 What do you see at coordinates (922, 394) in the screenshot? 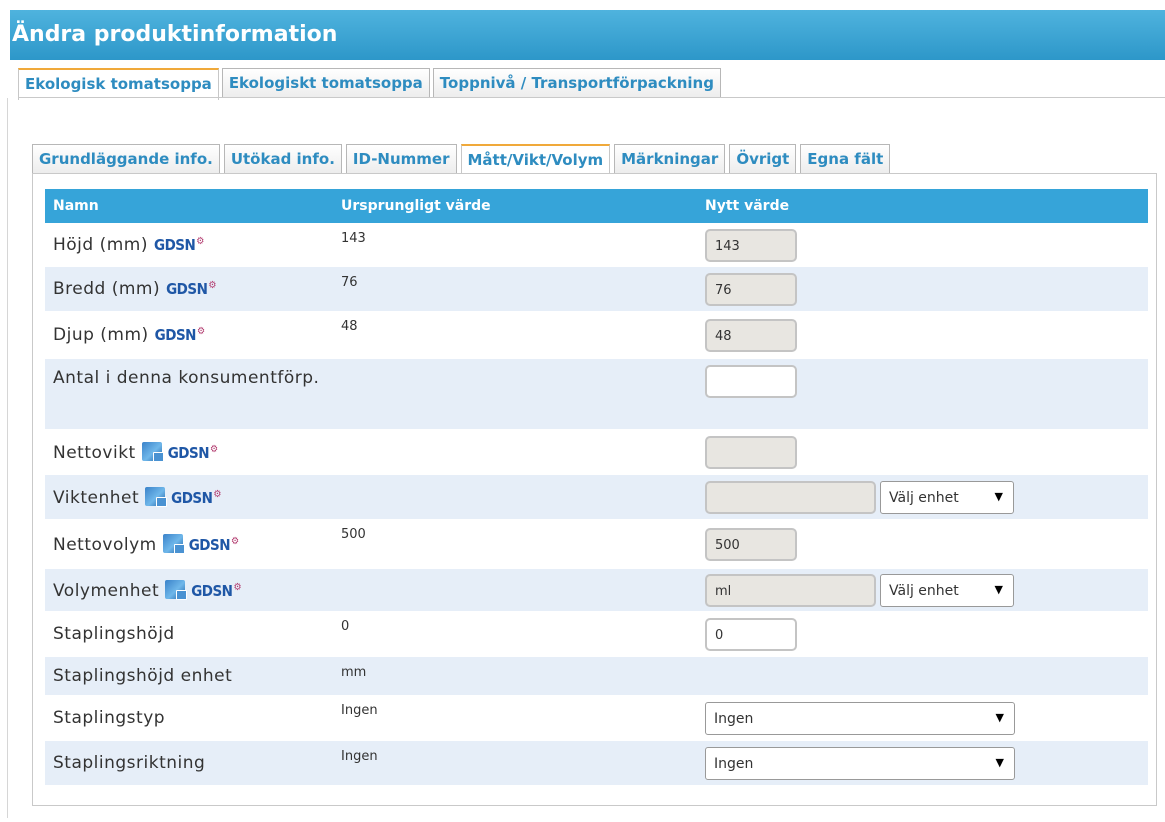
I see `new-value-cell` at bounding box center [922, 394].